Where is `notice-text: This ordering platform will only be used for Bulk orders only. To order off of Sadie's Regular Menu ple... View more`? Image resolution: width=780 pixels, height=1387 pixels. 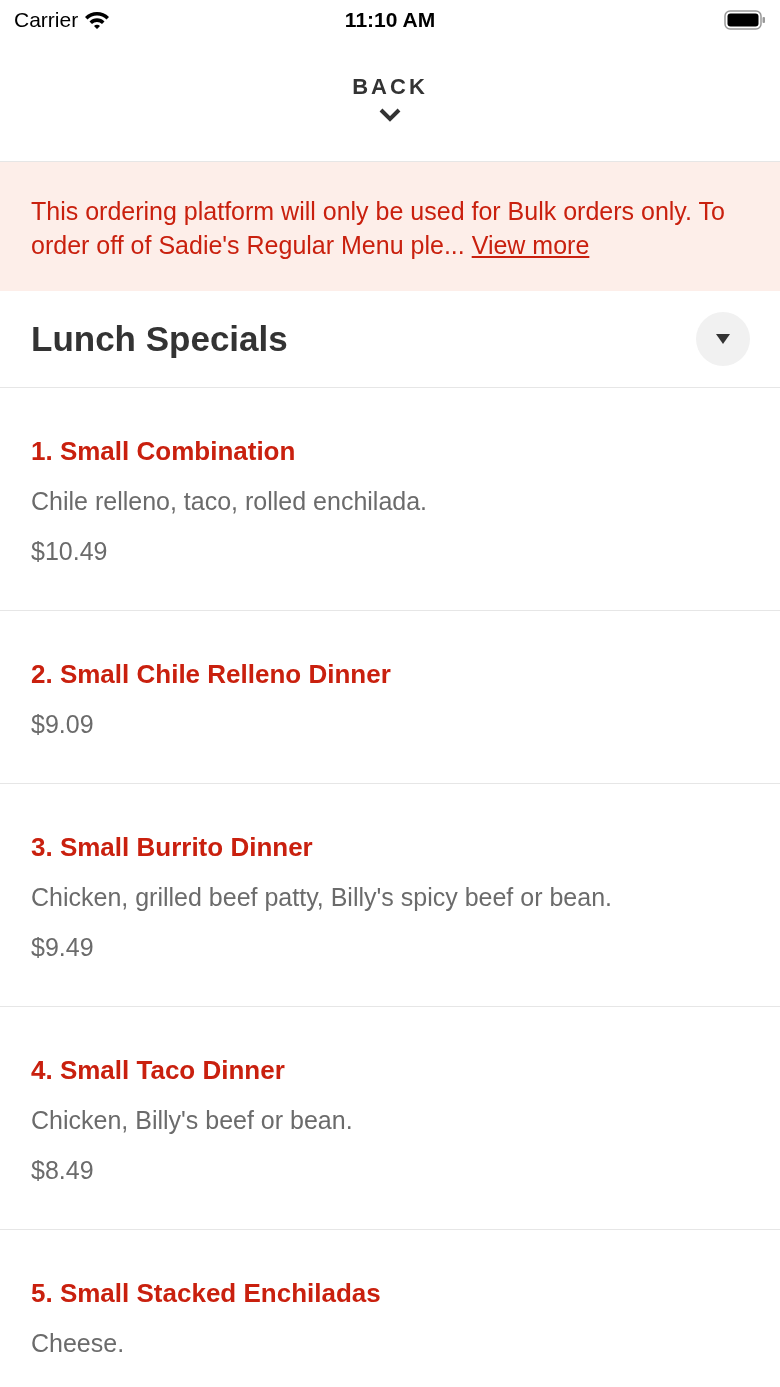
notice-text: This ordering platform will only be used for Bulk orders only. To order off of Sadie's Regular Menu ple... View more is located at coordinates (378, 228).